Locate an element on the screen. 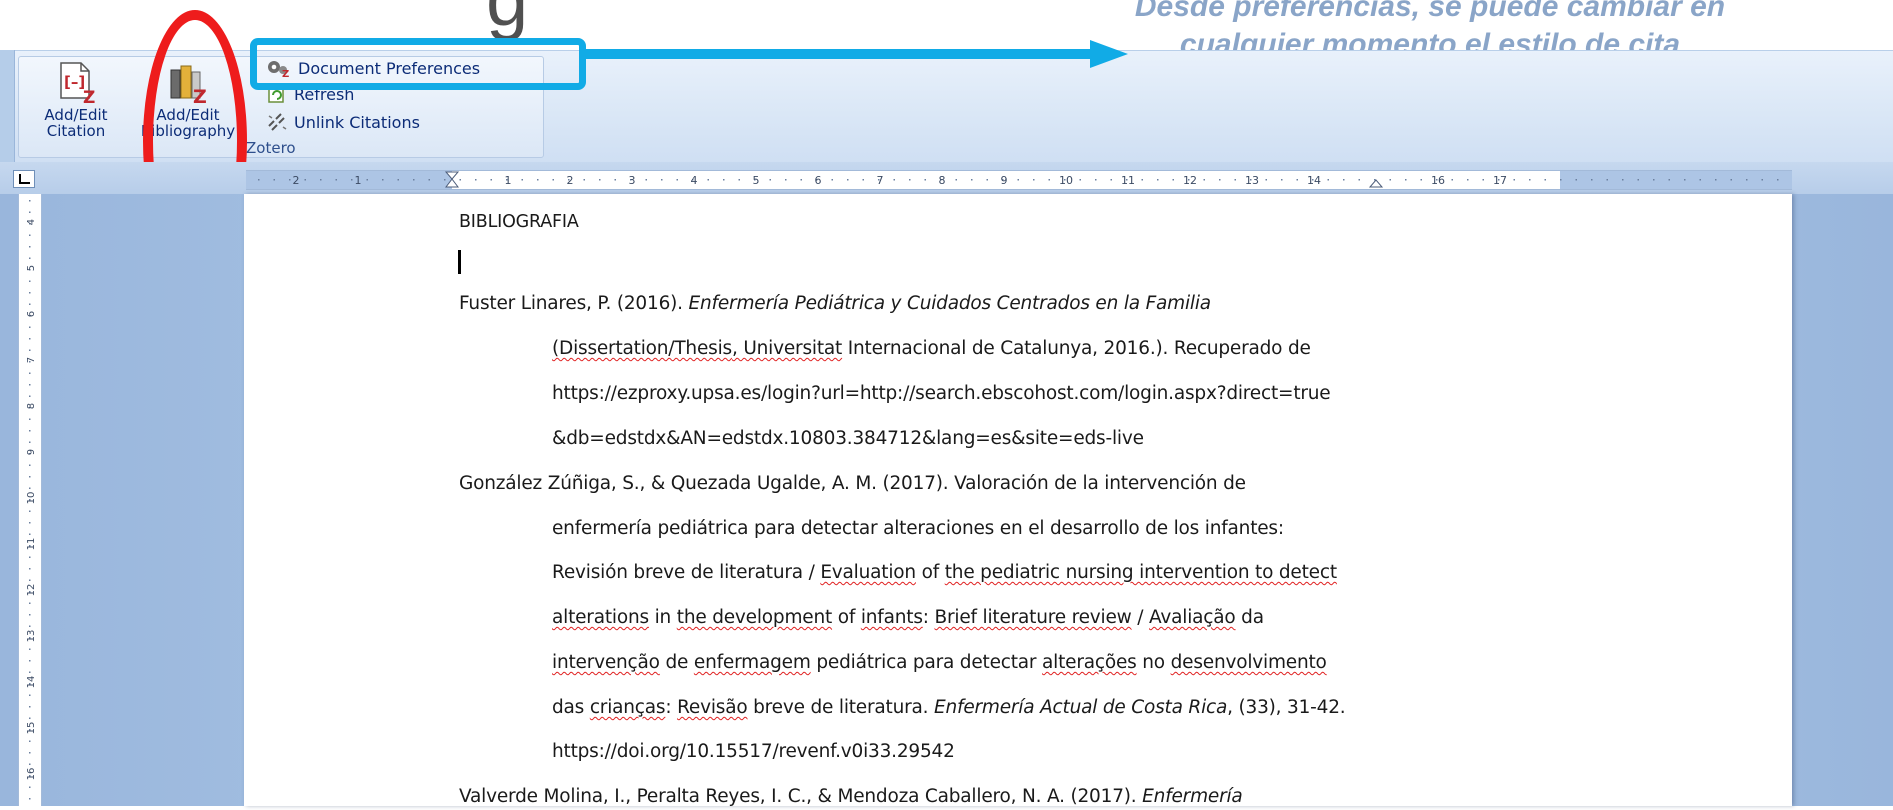 Image resolution: width=1893 pixels, height=810 pixels. unlink-icon is located at coordinates (277, 122).